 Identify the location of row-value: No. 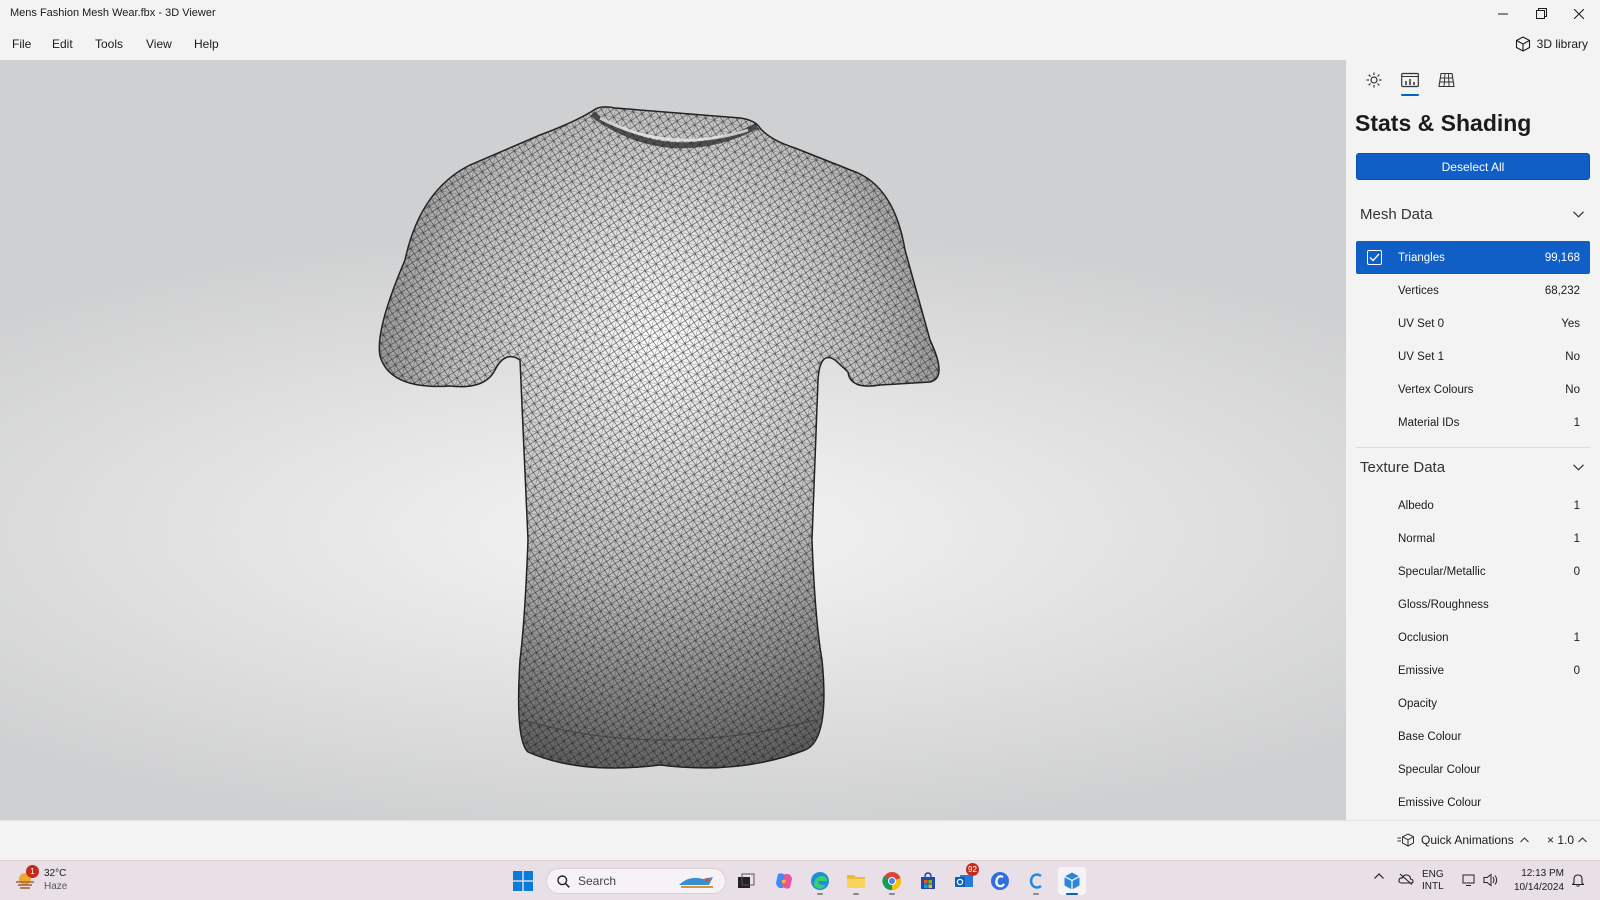
(1572, 389).